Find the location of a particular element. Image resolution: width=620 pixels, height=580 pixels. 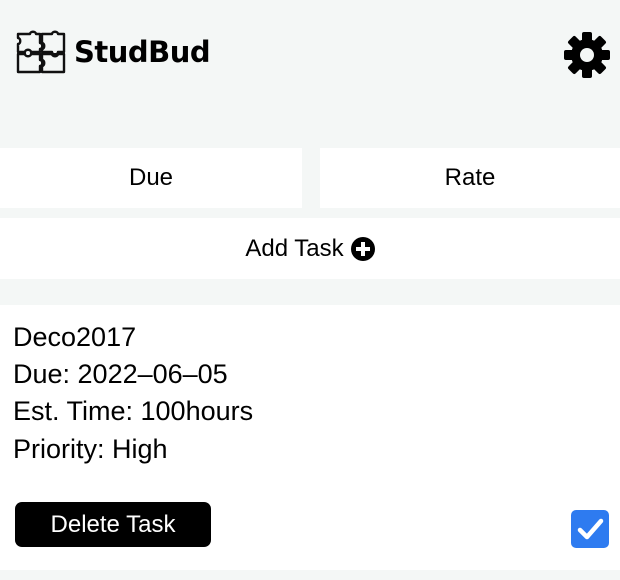

task-name: Deco2017 is located at coordinates (75, 337).